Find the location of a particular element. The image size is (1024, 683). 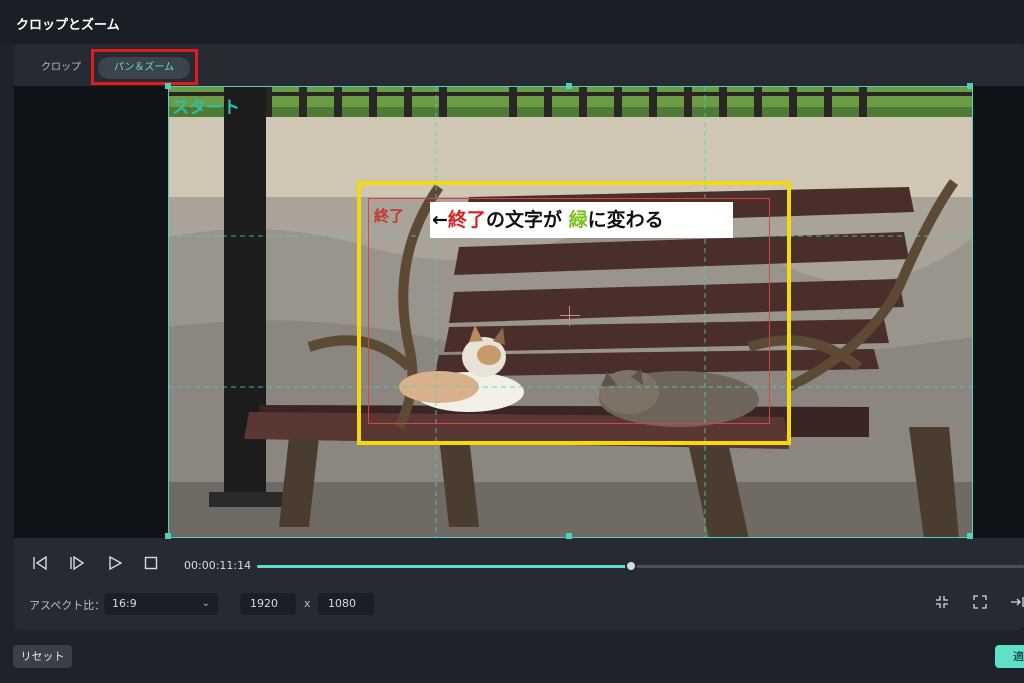

chevron-down-icon: ⌄ is located at coordinates (205, 603).